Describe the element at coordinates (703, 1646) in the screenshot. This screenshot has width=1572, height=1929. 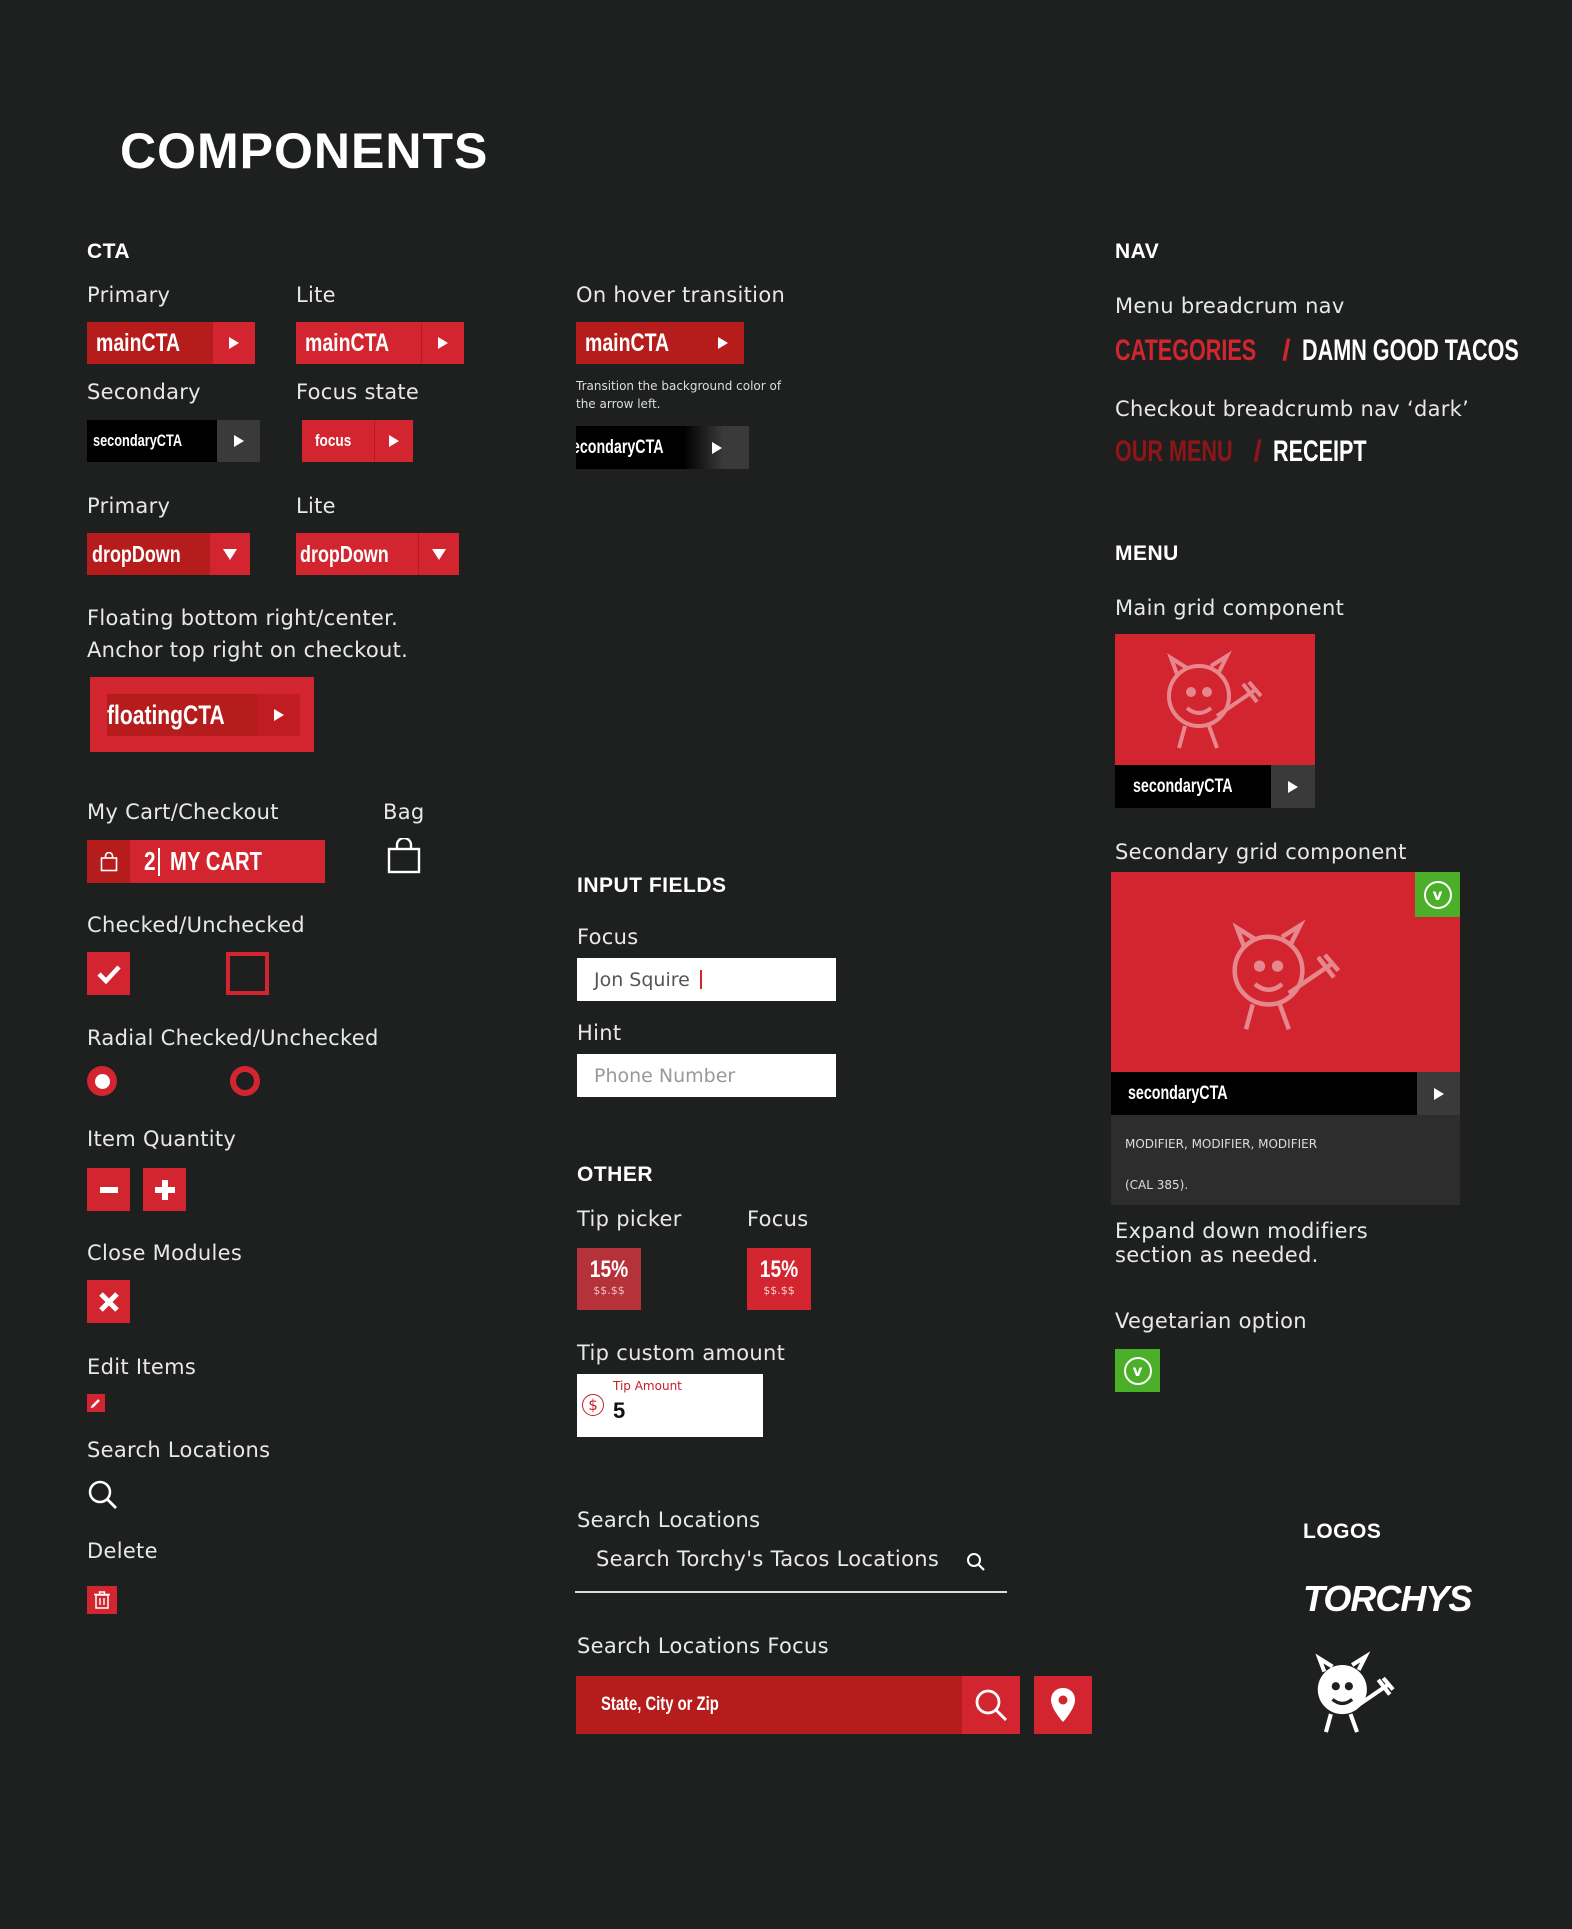
I see `search-focus-label: Search Locations Focus` at that location.